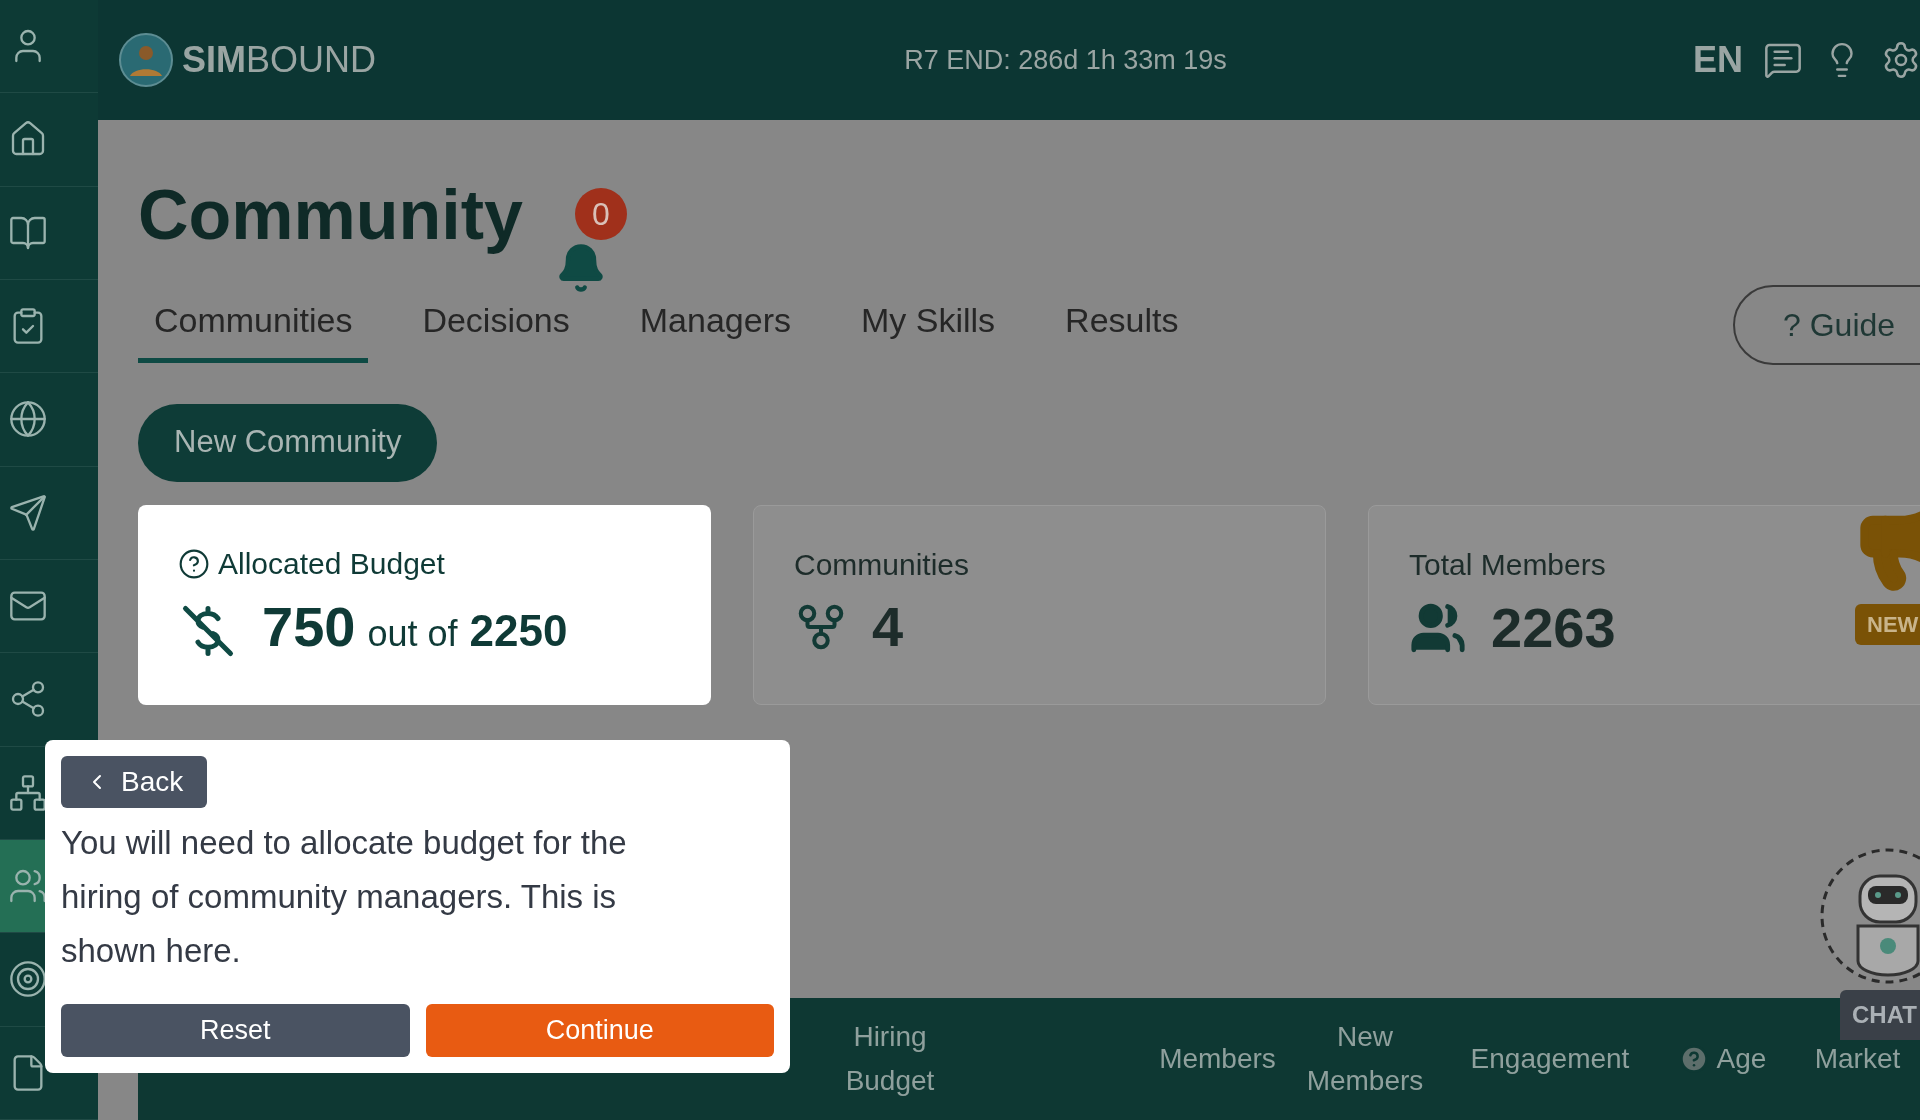 The image size is (1920, 1120). Describe the element at coordinates (309, 627) in the screenshot. I see `stat-value: 750` at that location.